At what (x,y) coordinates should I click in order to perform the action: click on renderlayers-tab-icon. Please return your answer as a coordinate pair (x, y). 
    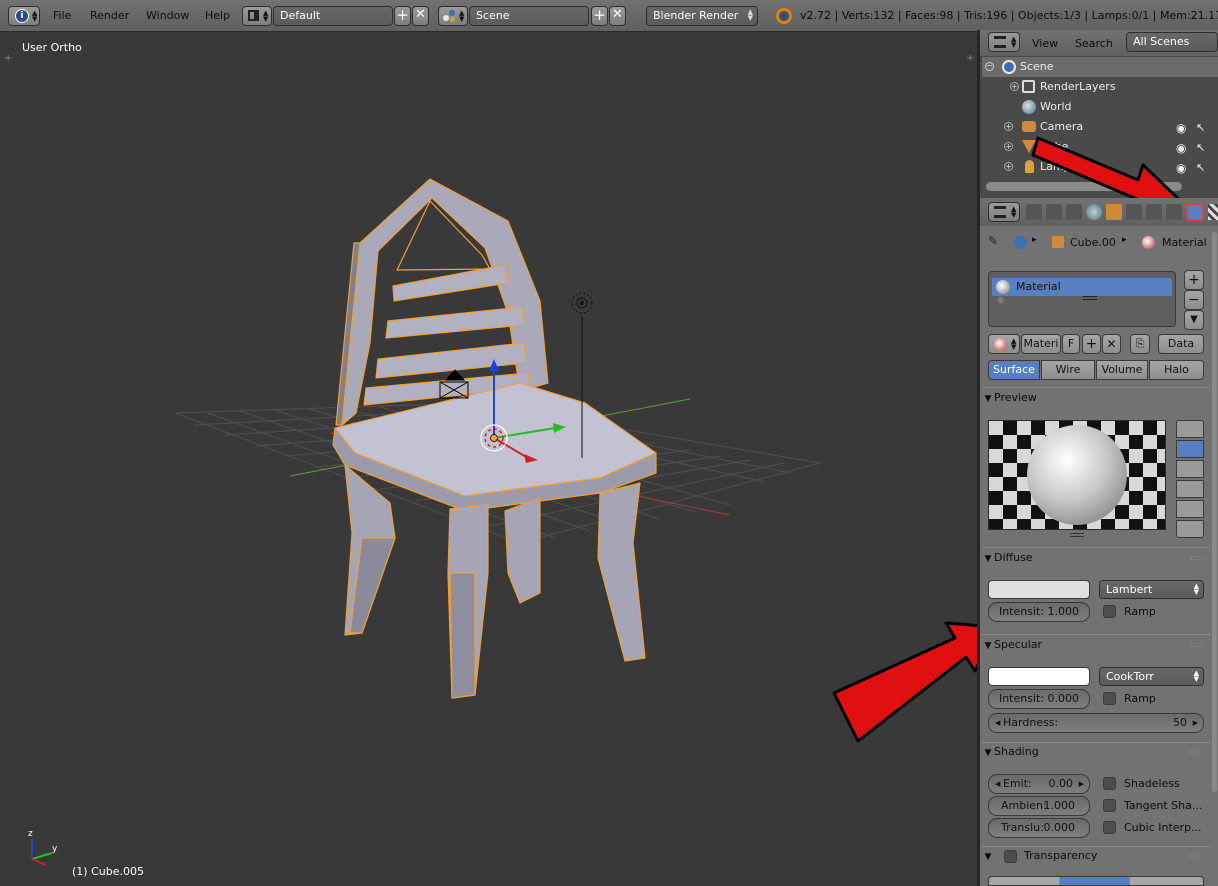
    Looking at the image, I should click on (1054, 212).